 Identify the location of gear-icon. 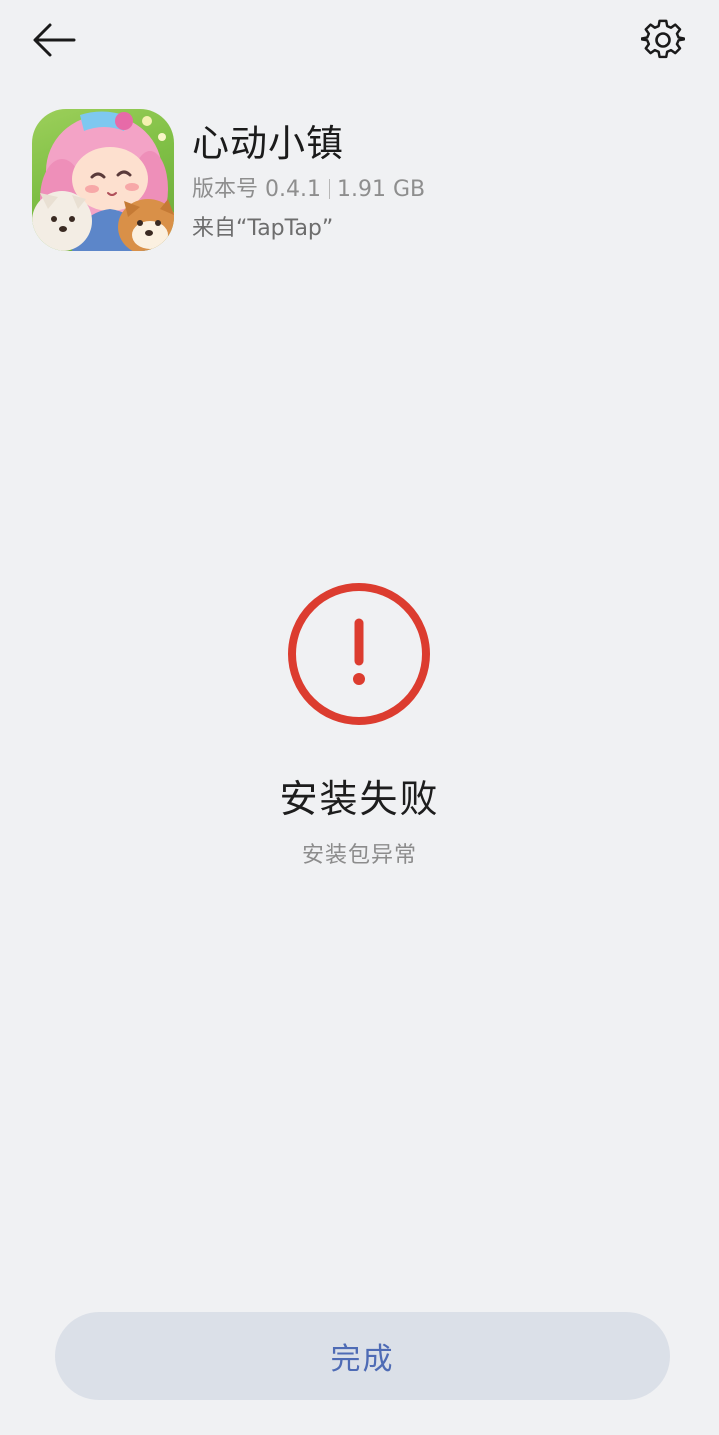
(663, 39).